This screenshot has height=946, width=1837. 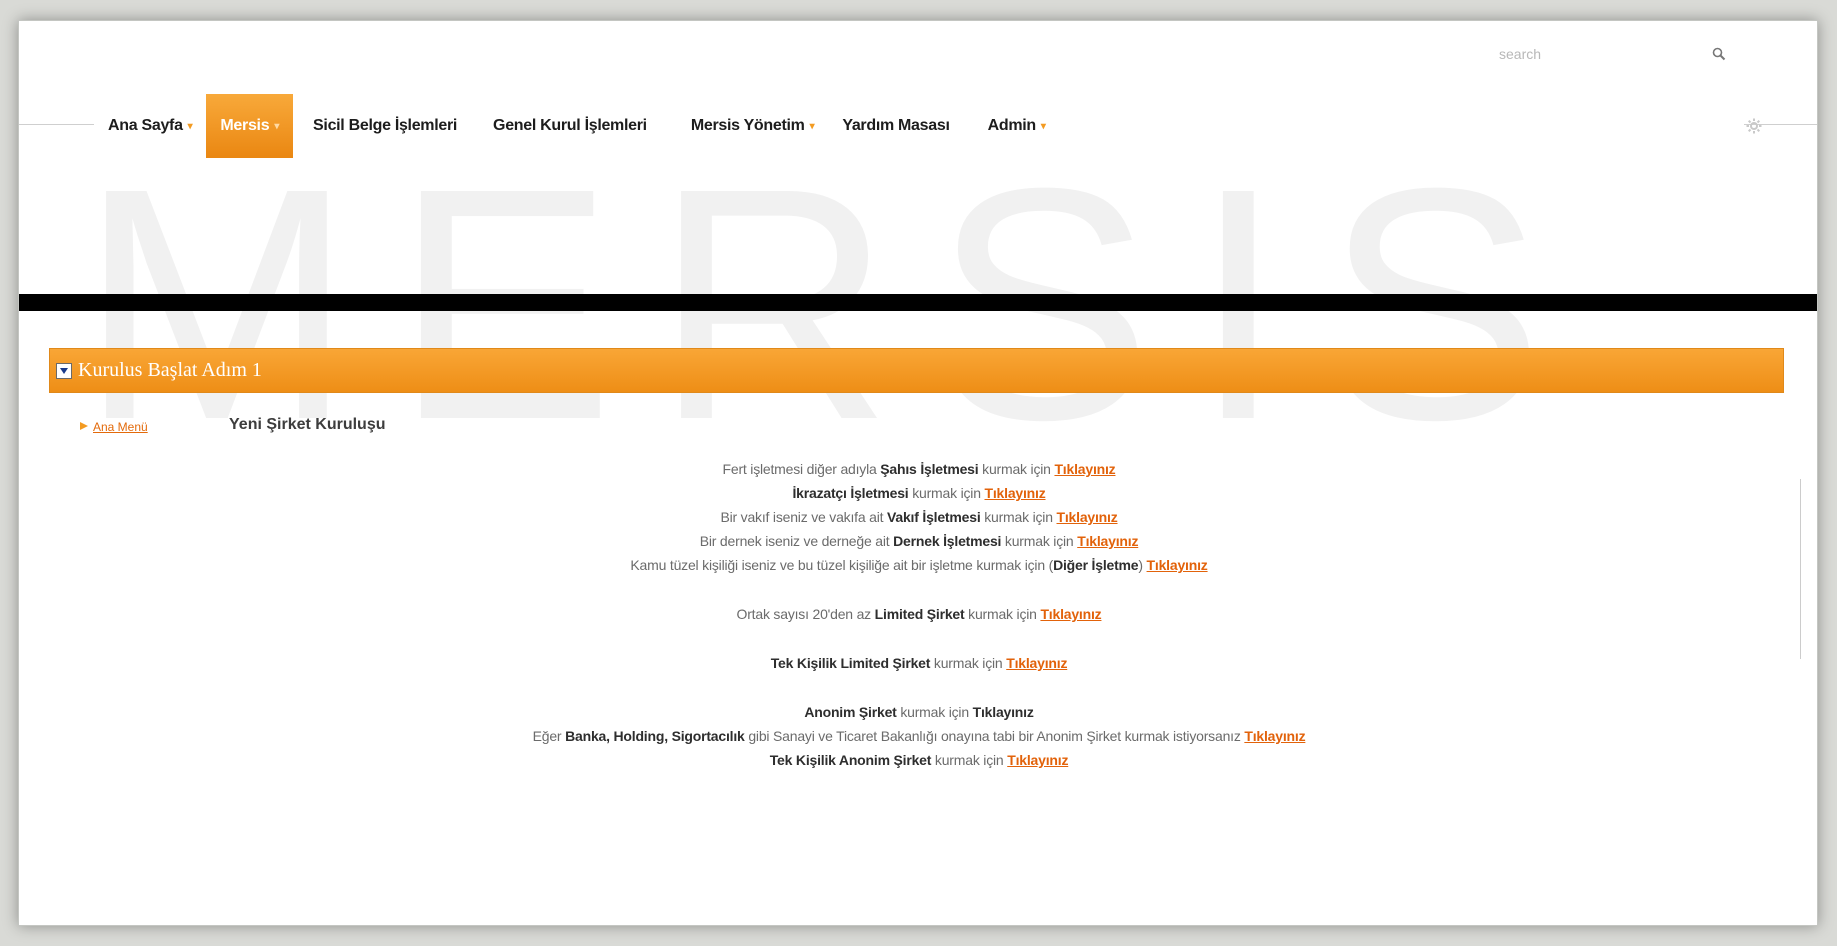 I want to click on search-box, so click(x=1624, y=54).